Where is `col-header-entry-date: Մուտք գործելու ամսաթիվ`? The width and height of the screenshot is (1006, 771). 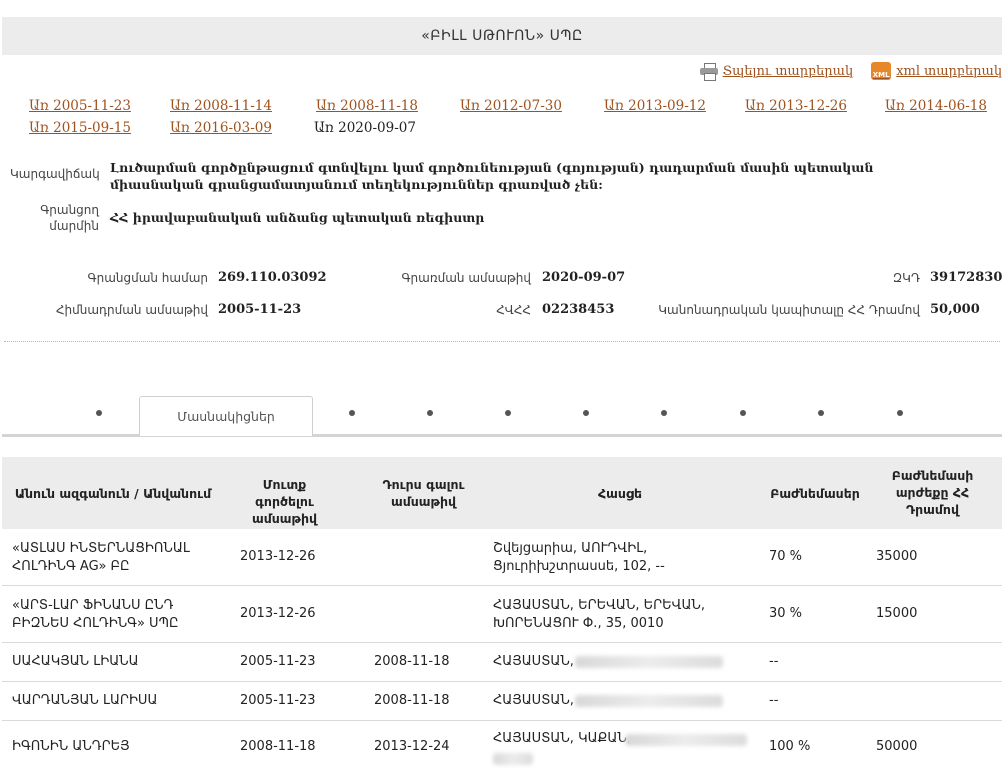 col-header-entry-date: Մուտք գործելու ամսաթիվ is located at coordinates (284, 501).